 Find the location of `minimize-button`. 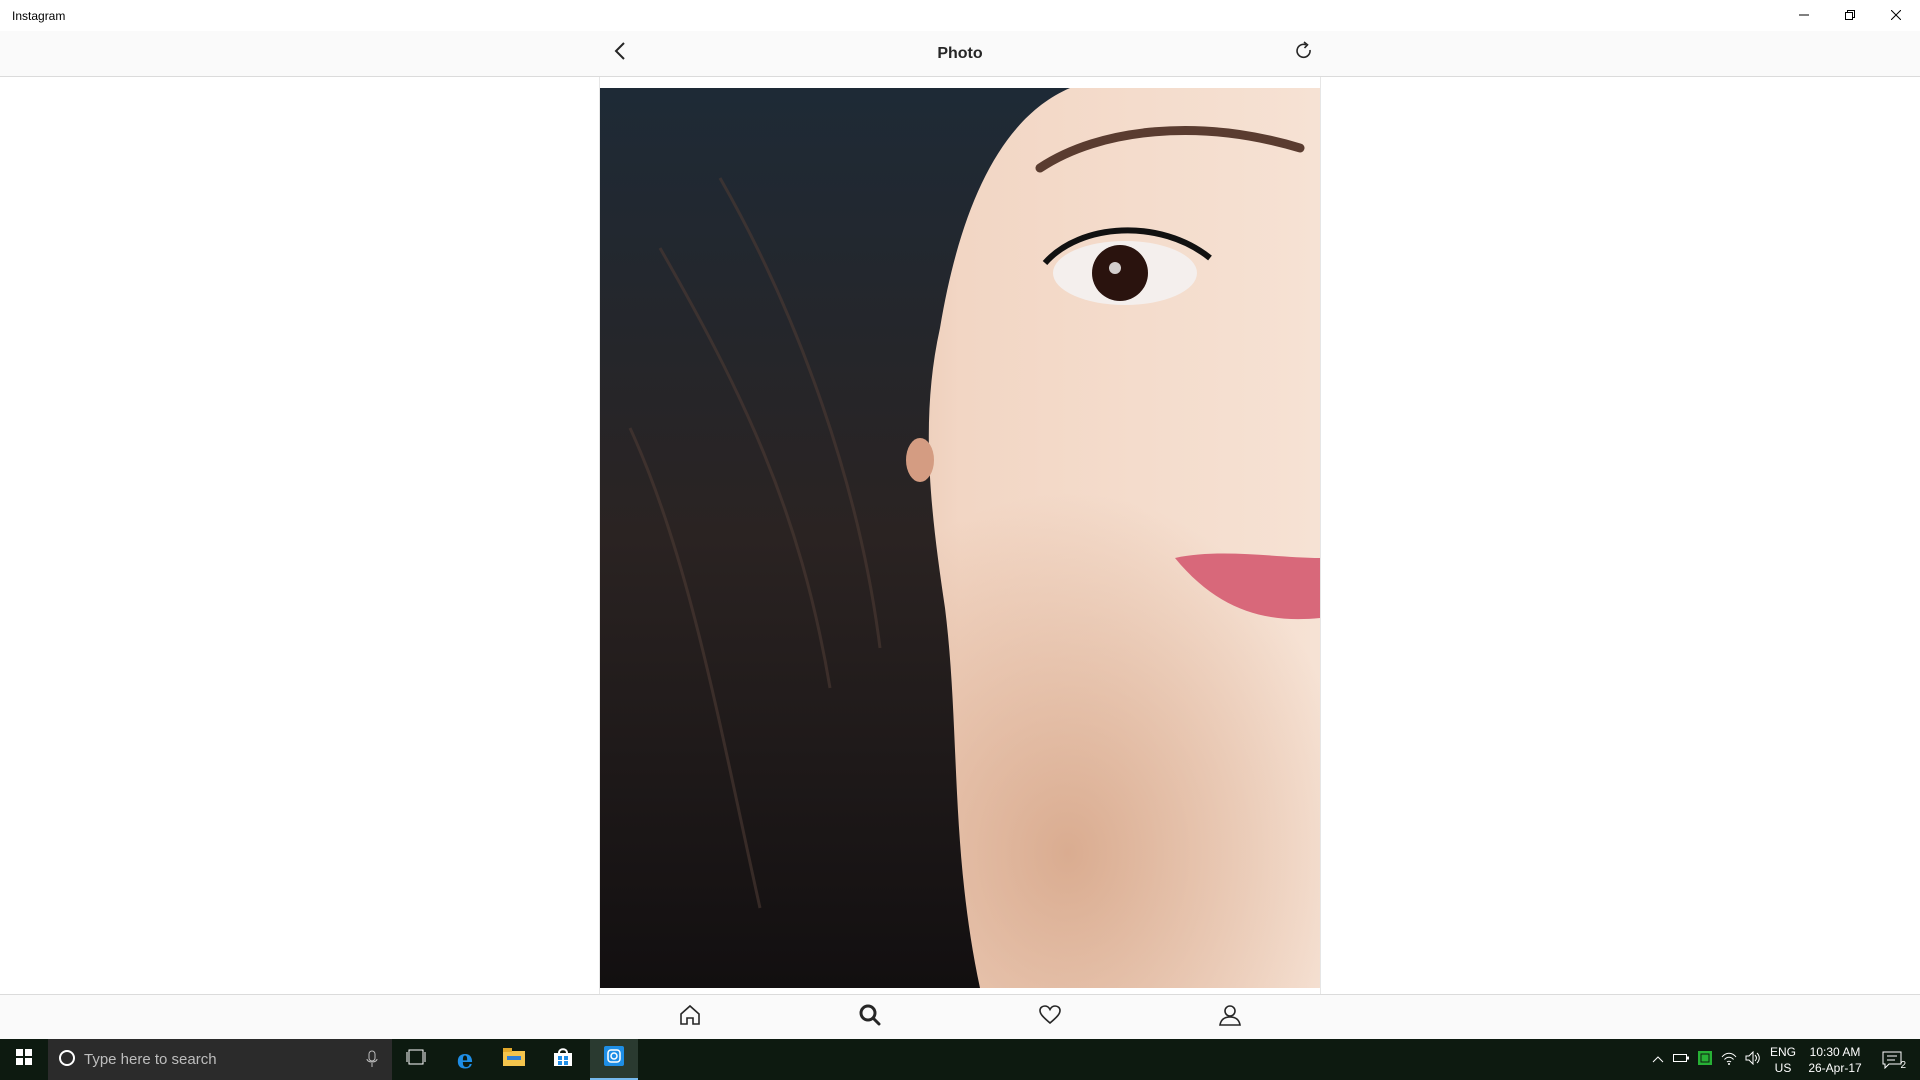

minimize-button is located at coordinates (1804, 15).